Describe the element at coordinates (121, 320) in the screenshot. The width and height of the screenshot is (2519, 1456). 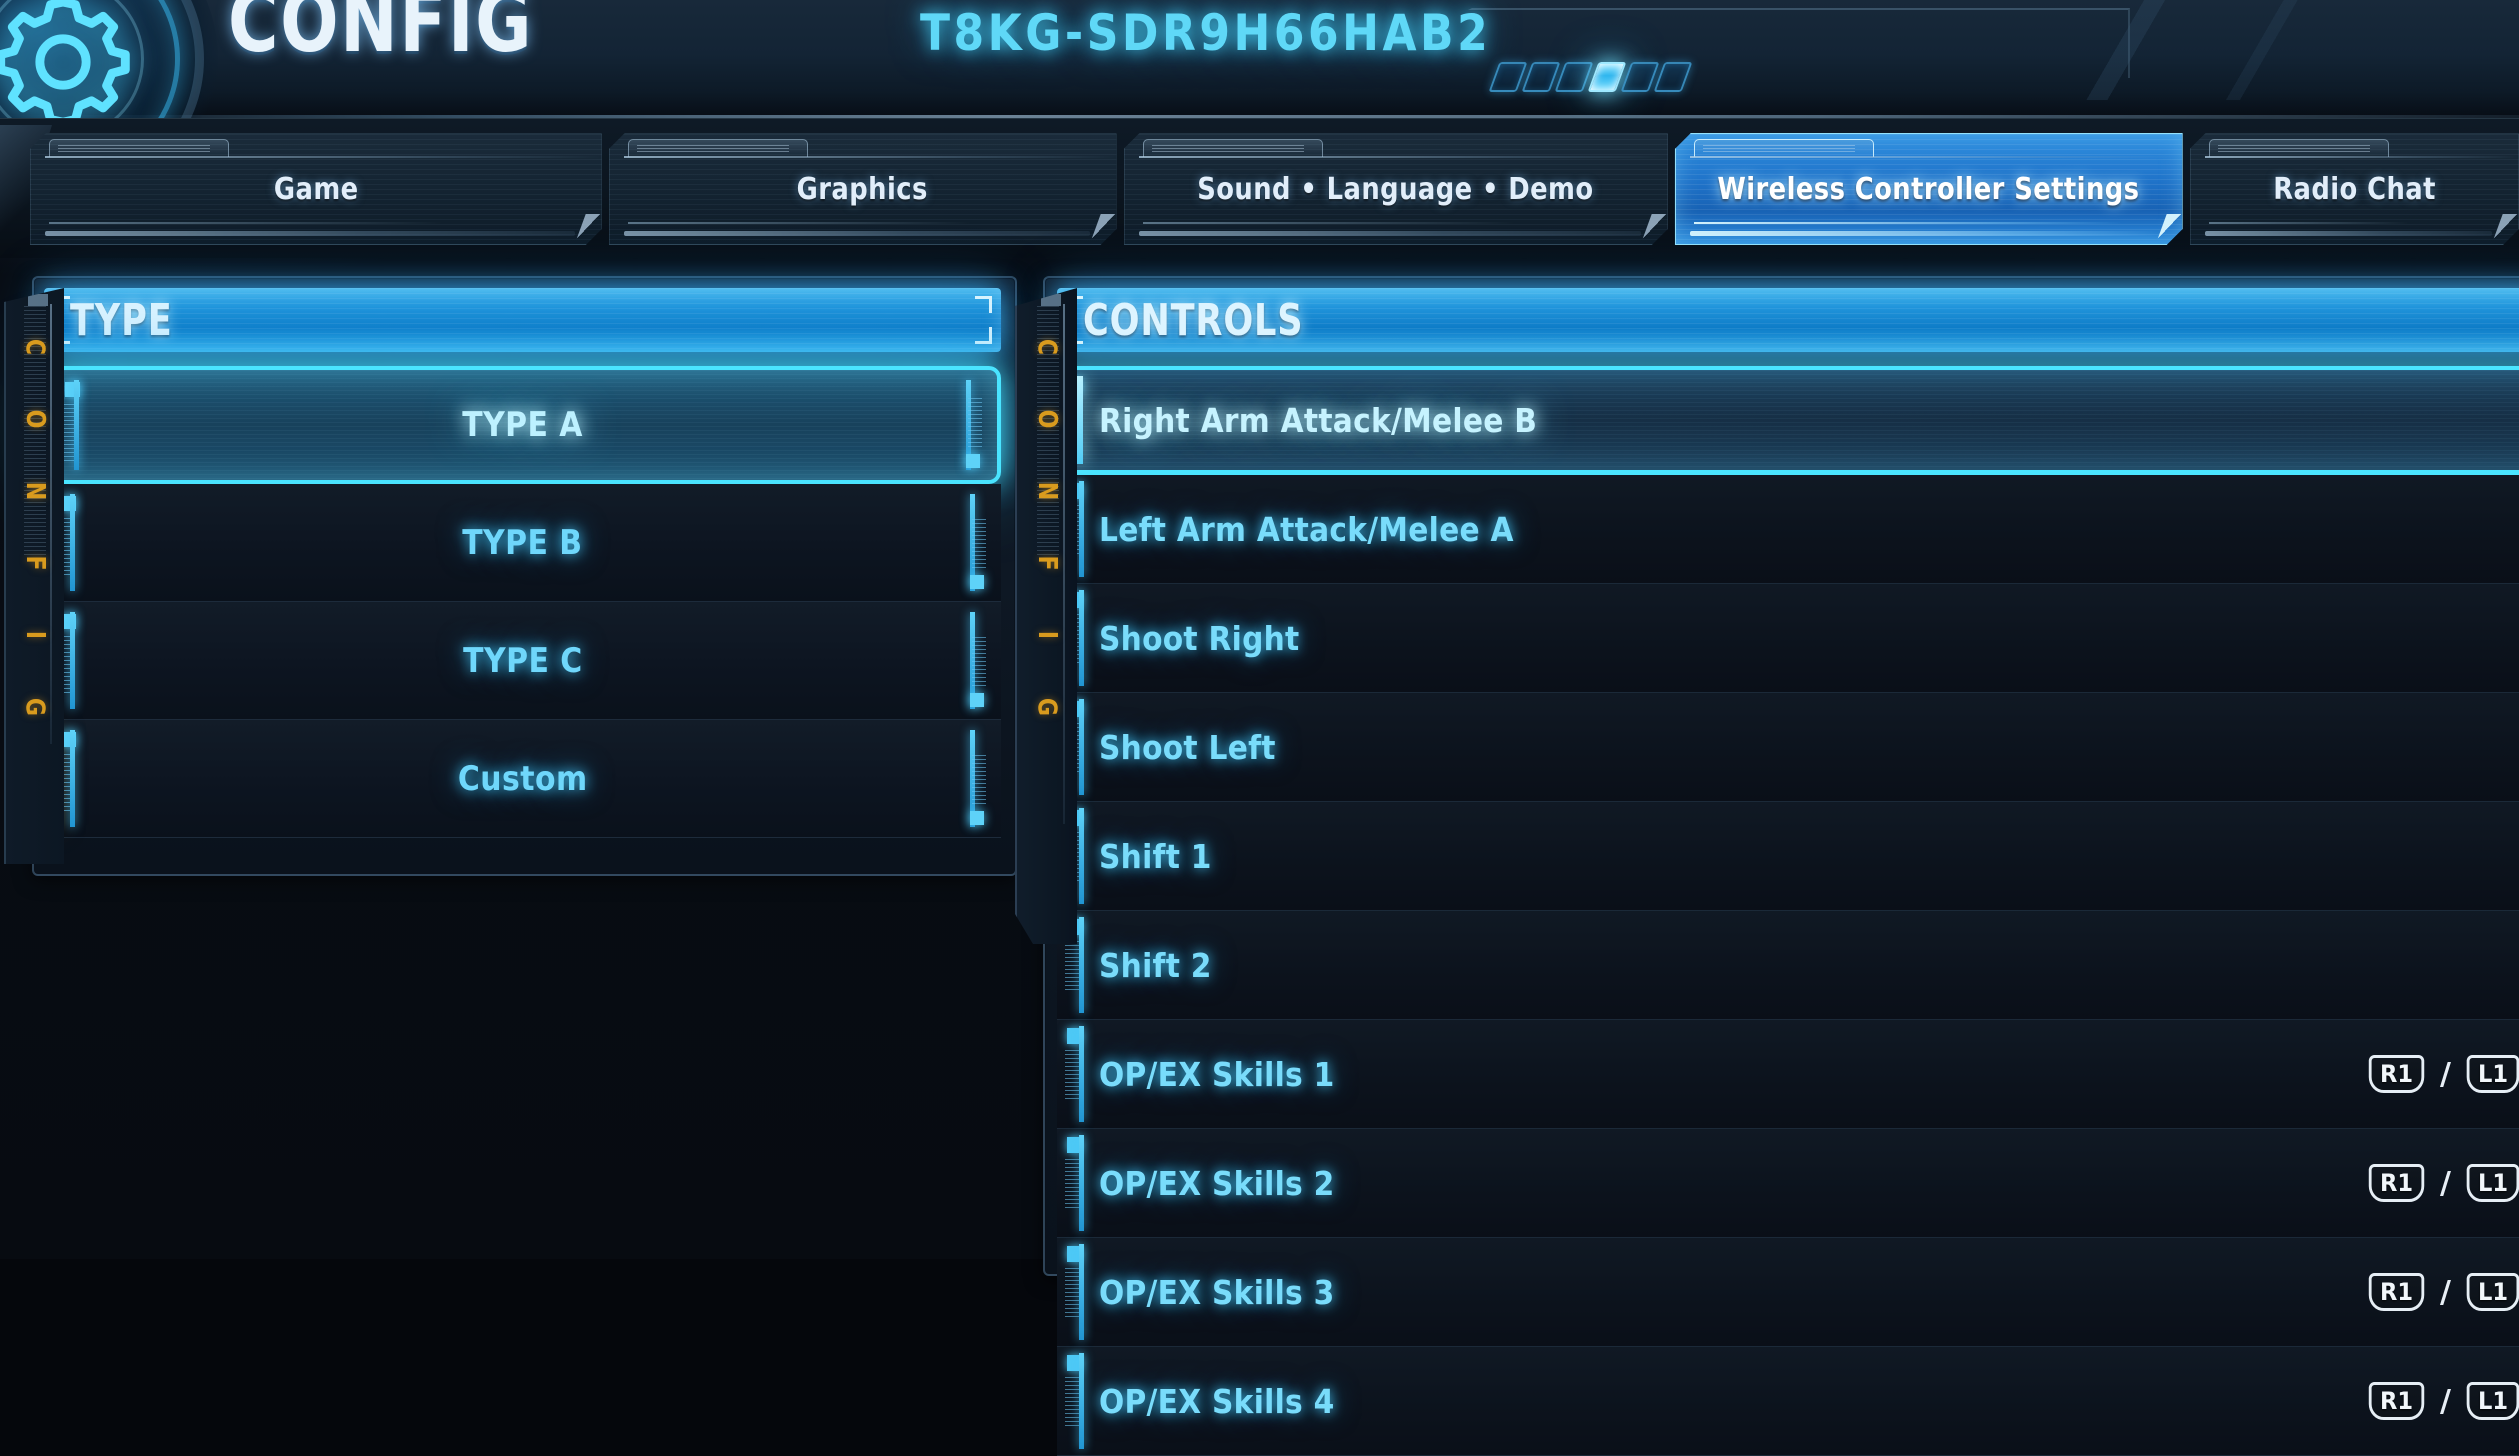
I see `type-panel-title: TYPE` at that location.